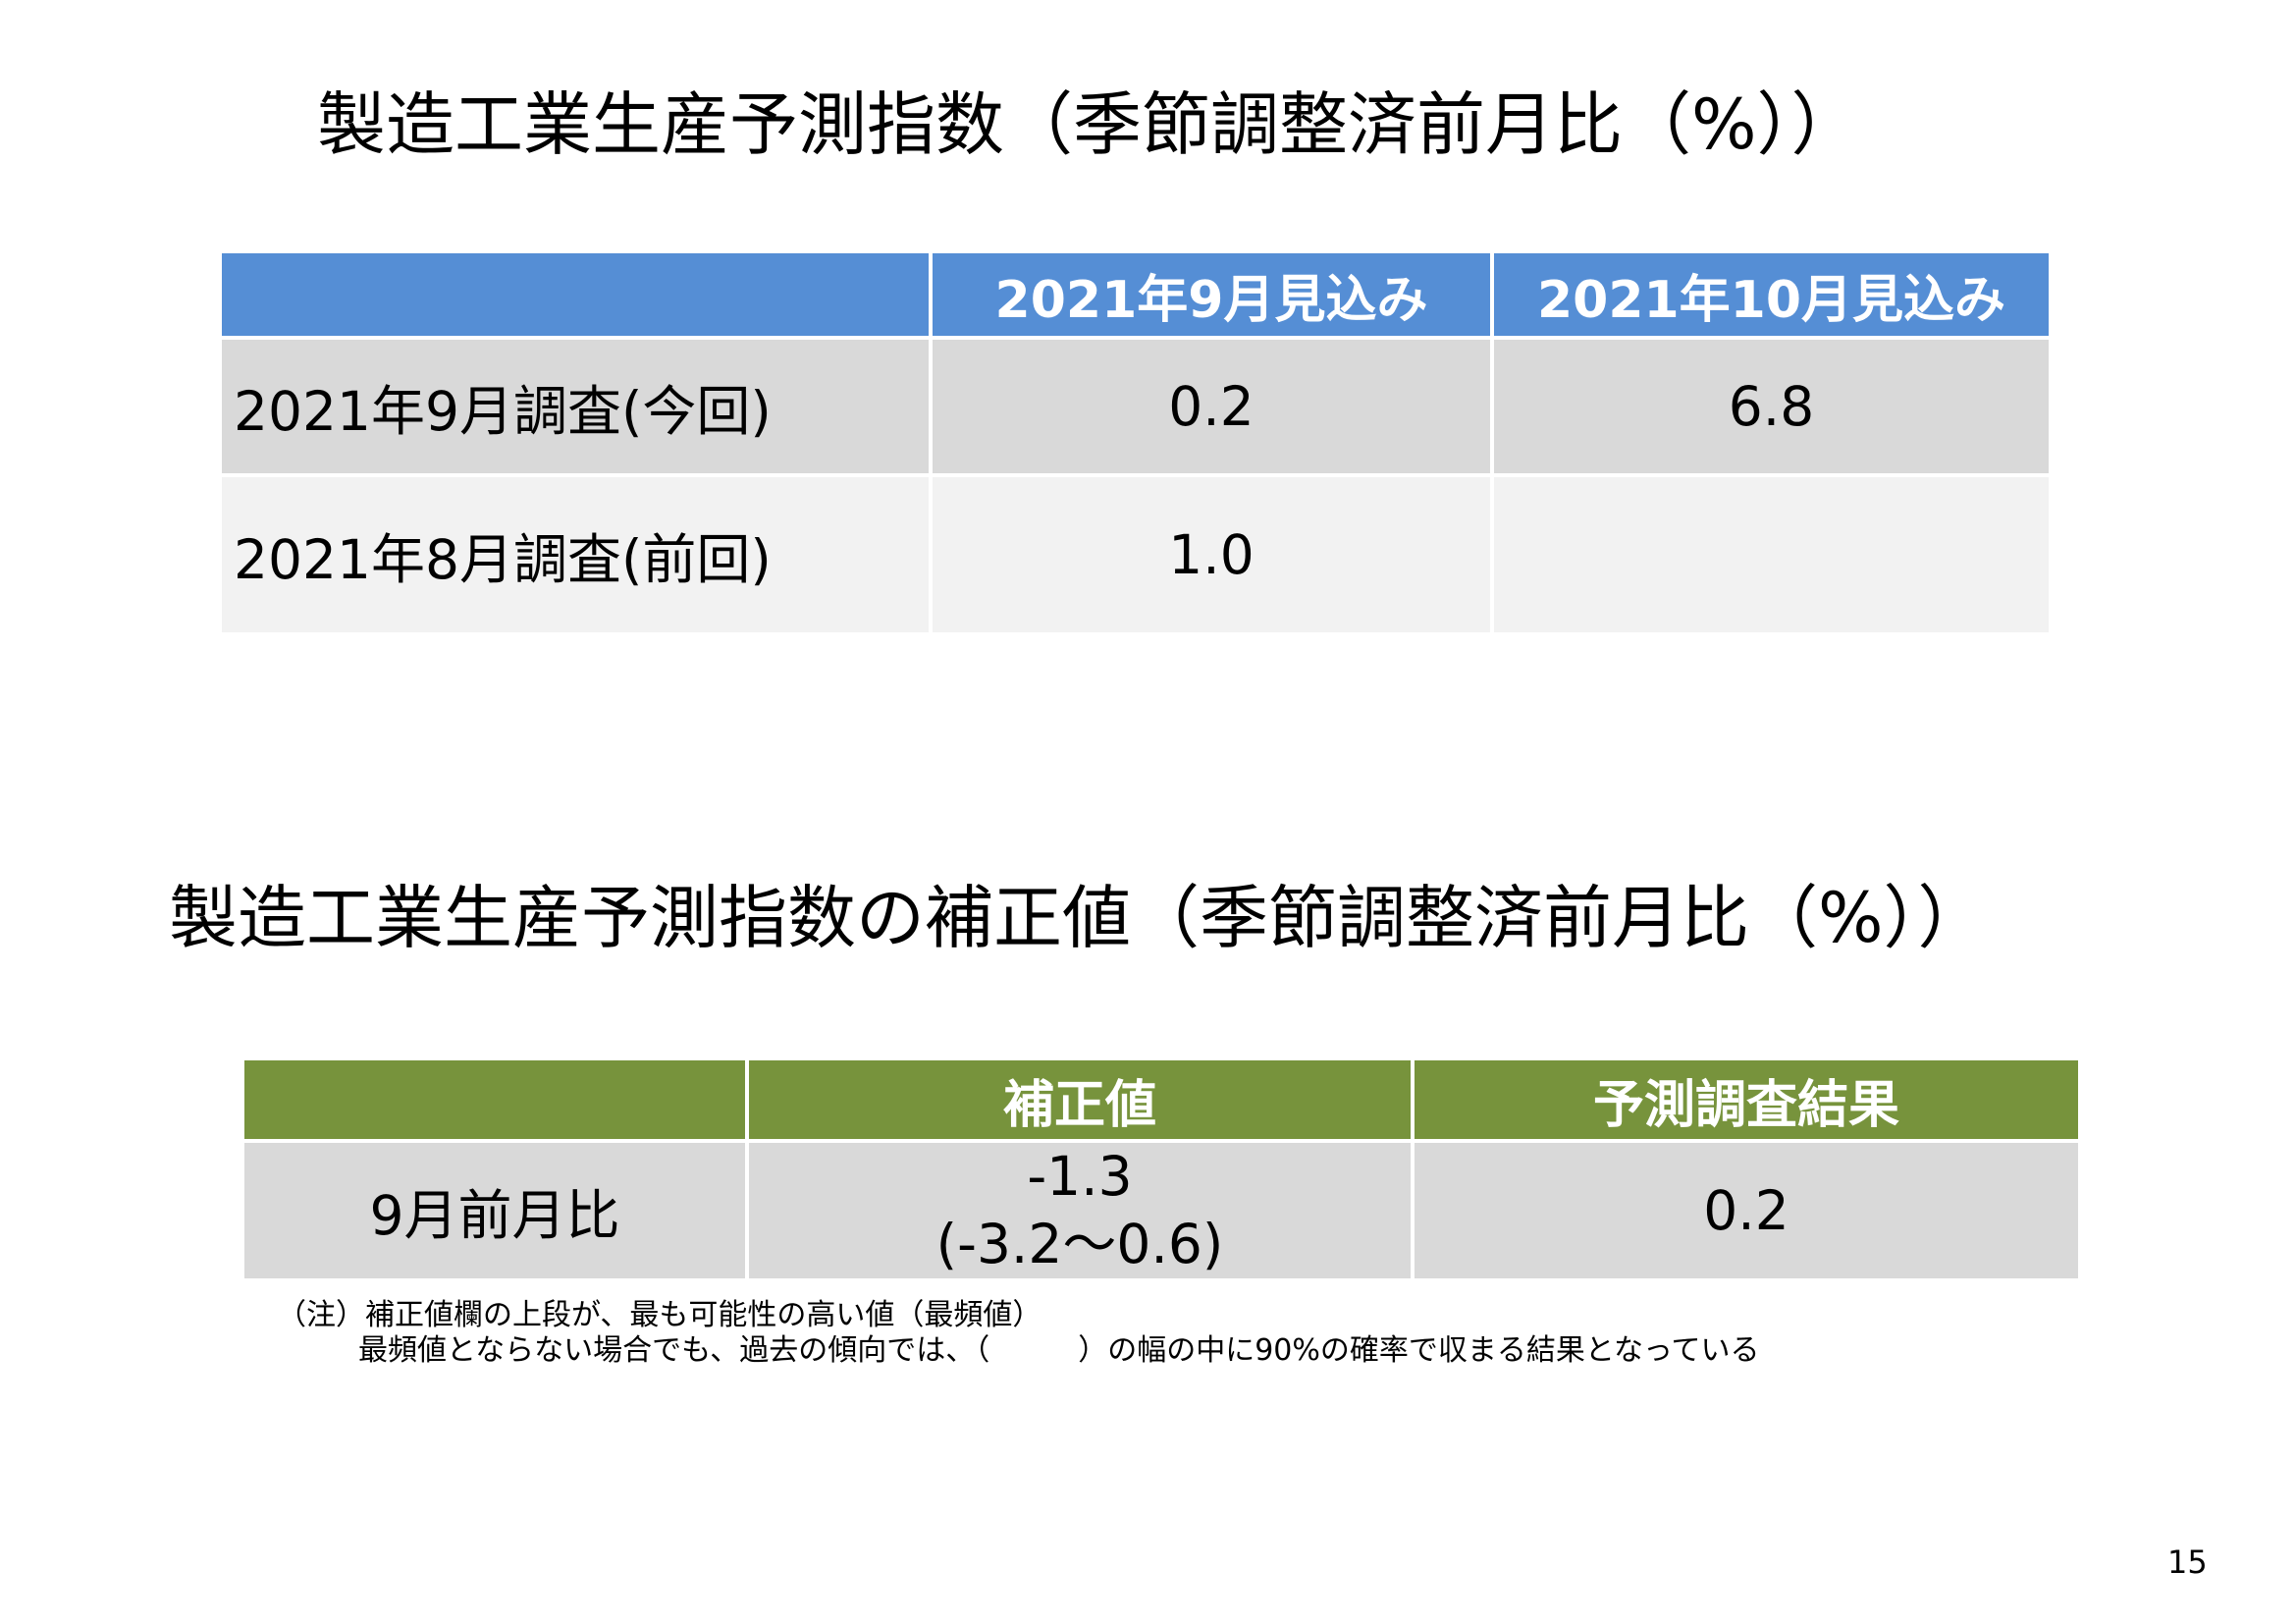 This screenshot has width=2296, height=1624. I want to click on row-label-previous-survey: 2021年8月調査(前回), so click(575, 554).